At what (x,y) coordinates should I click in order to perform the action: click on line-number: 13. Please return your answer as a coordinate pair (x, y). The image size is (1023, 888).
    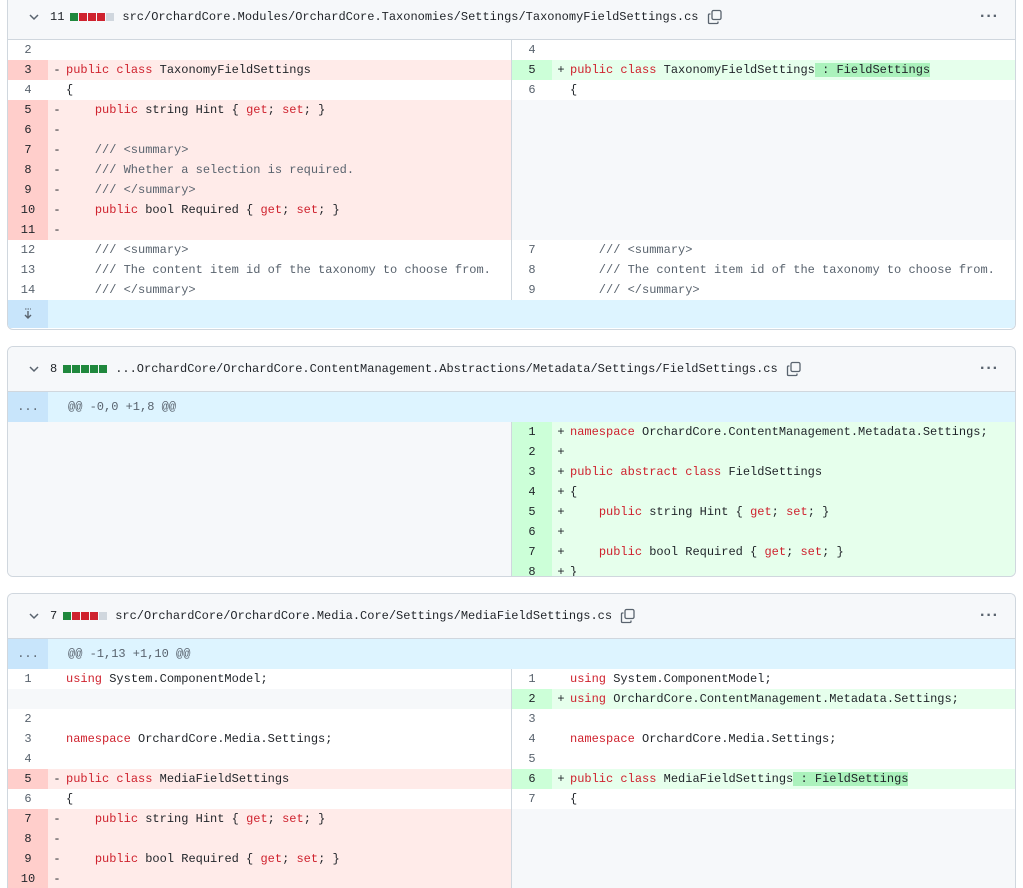
    Looking at the image, I should click on (28, 270).